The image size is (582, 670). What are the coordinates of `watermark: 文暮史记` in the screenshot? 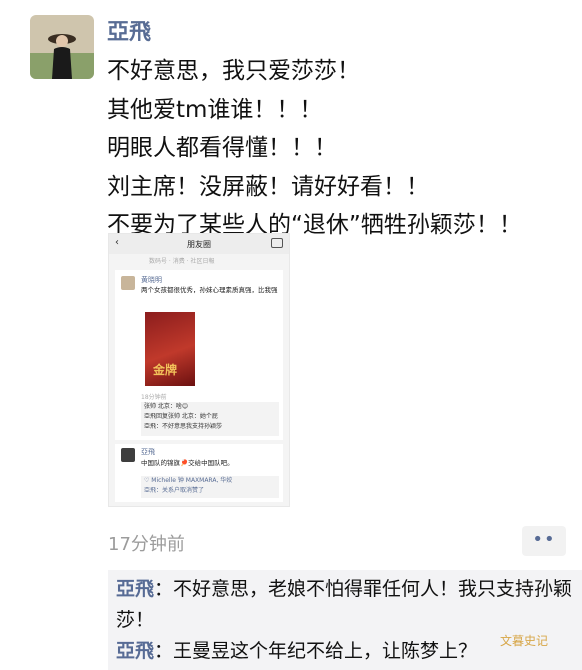 It's located at (524, 641).